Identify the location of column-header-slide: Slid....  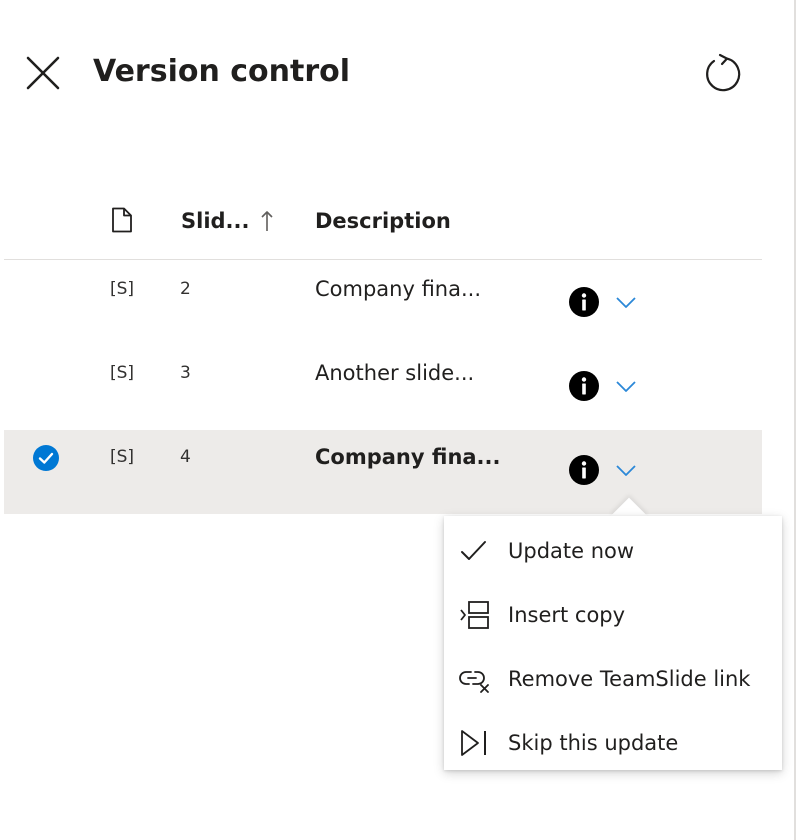
(215, 221).